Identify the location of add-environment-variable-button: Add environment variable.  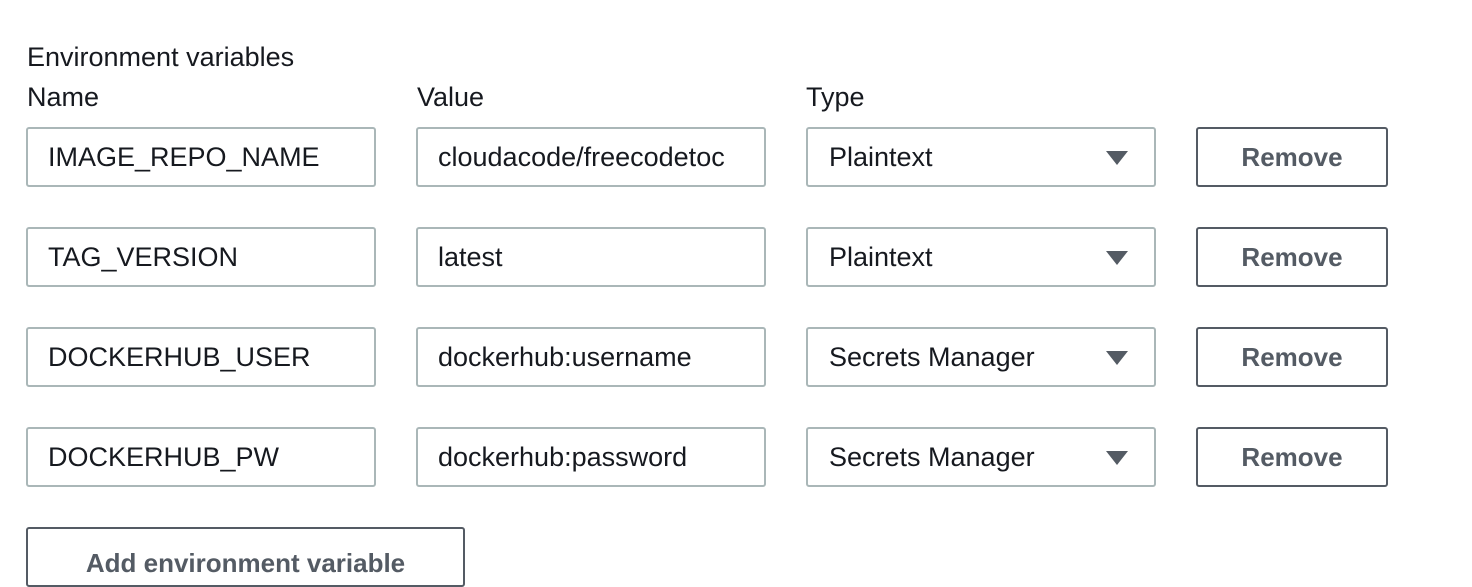
(245, 557).